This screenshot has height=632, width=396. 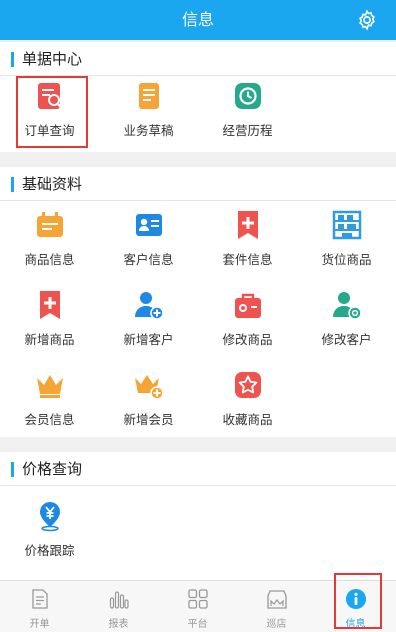 What do you see at coordinates (347, 225) in the screenshot?
I see `shelf-icon` at bounding box center [347, 225].